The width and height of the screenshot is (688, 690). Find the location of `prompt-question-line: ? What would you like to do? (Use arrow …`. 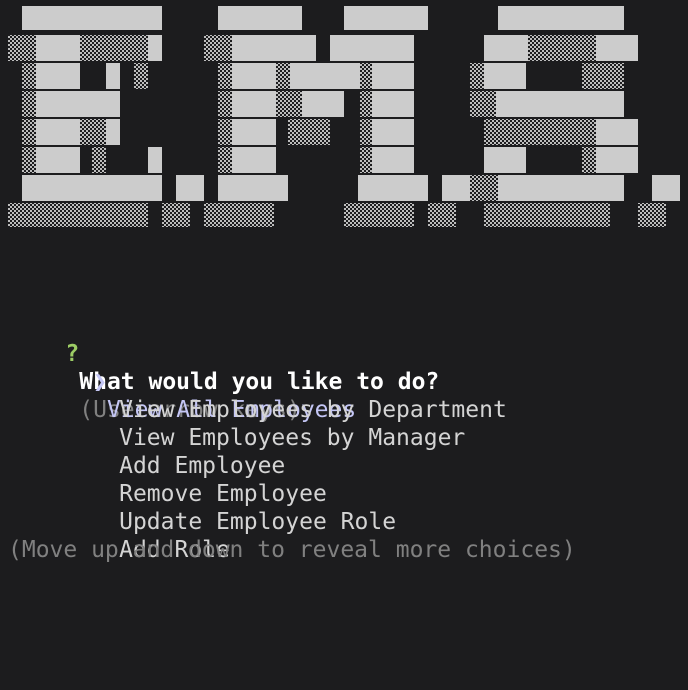

prompt-question-line: ? What would you like to do? (Use arrow … is located at coordinates (224, 367).